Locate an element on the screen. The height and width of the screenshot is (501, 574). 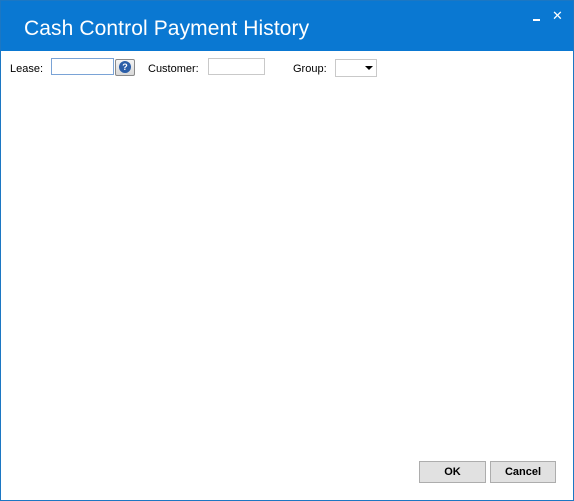
ok-button: OK is located at coordinates (452, 472).